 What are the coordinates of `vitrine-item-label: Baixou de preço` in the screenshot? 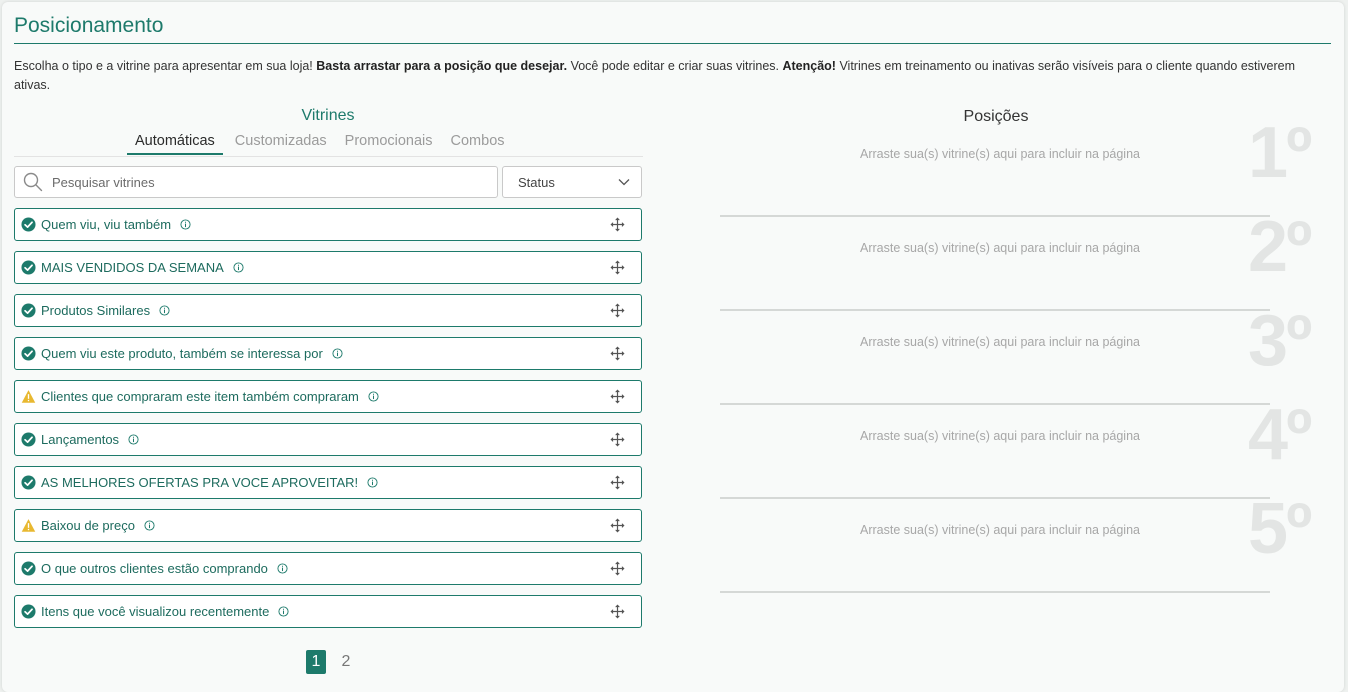 It's located at (88, 525).